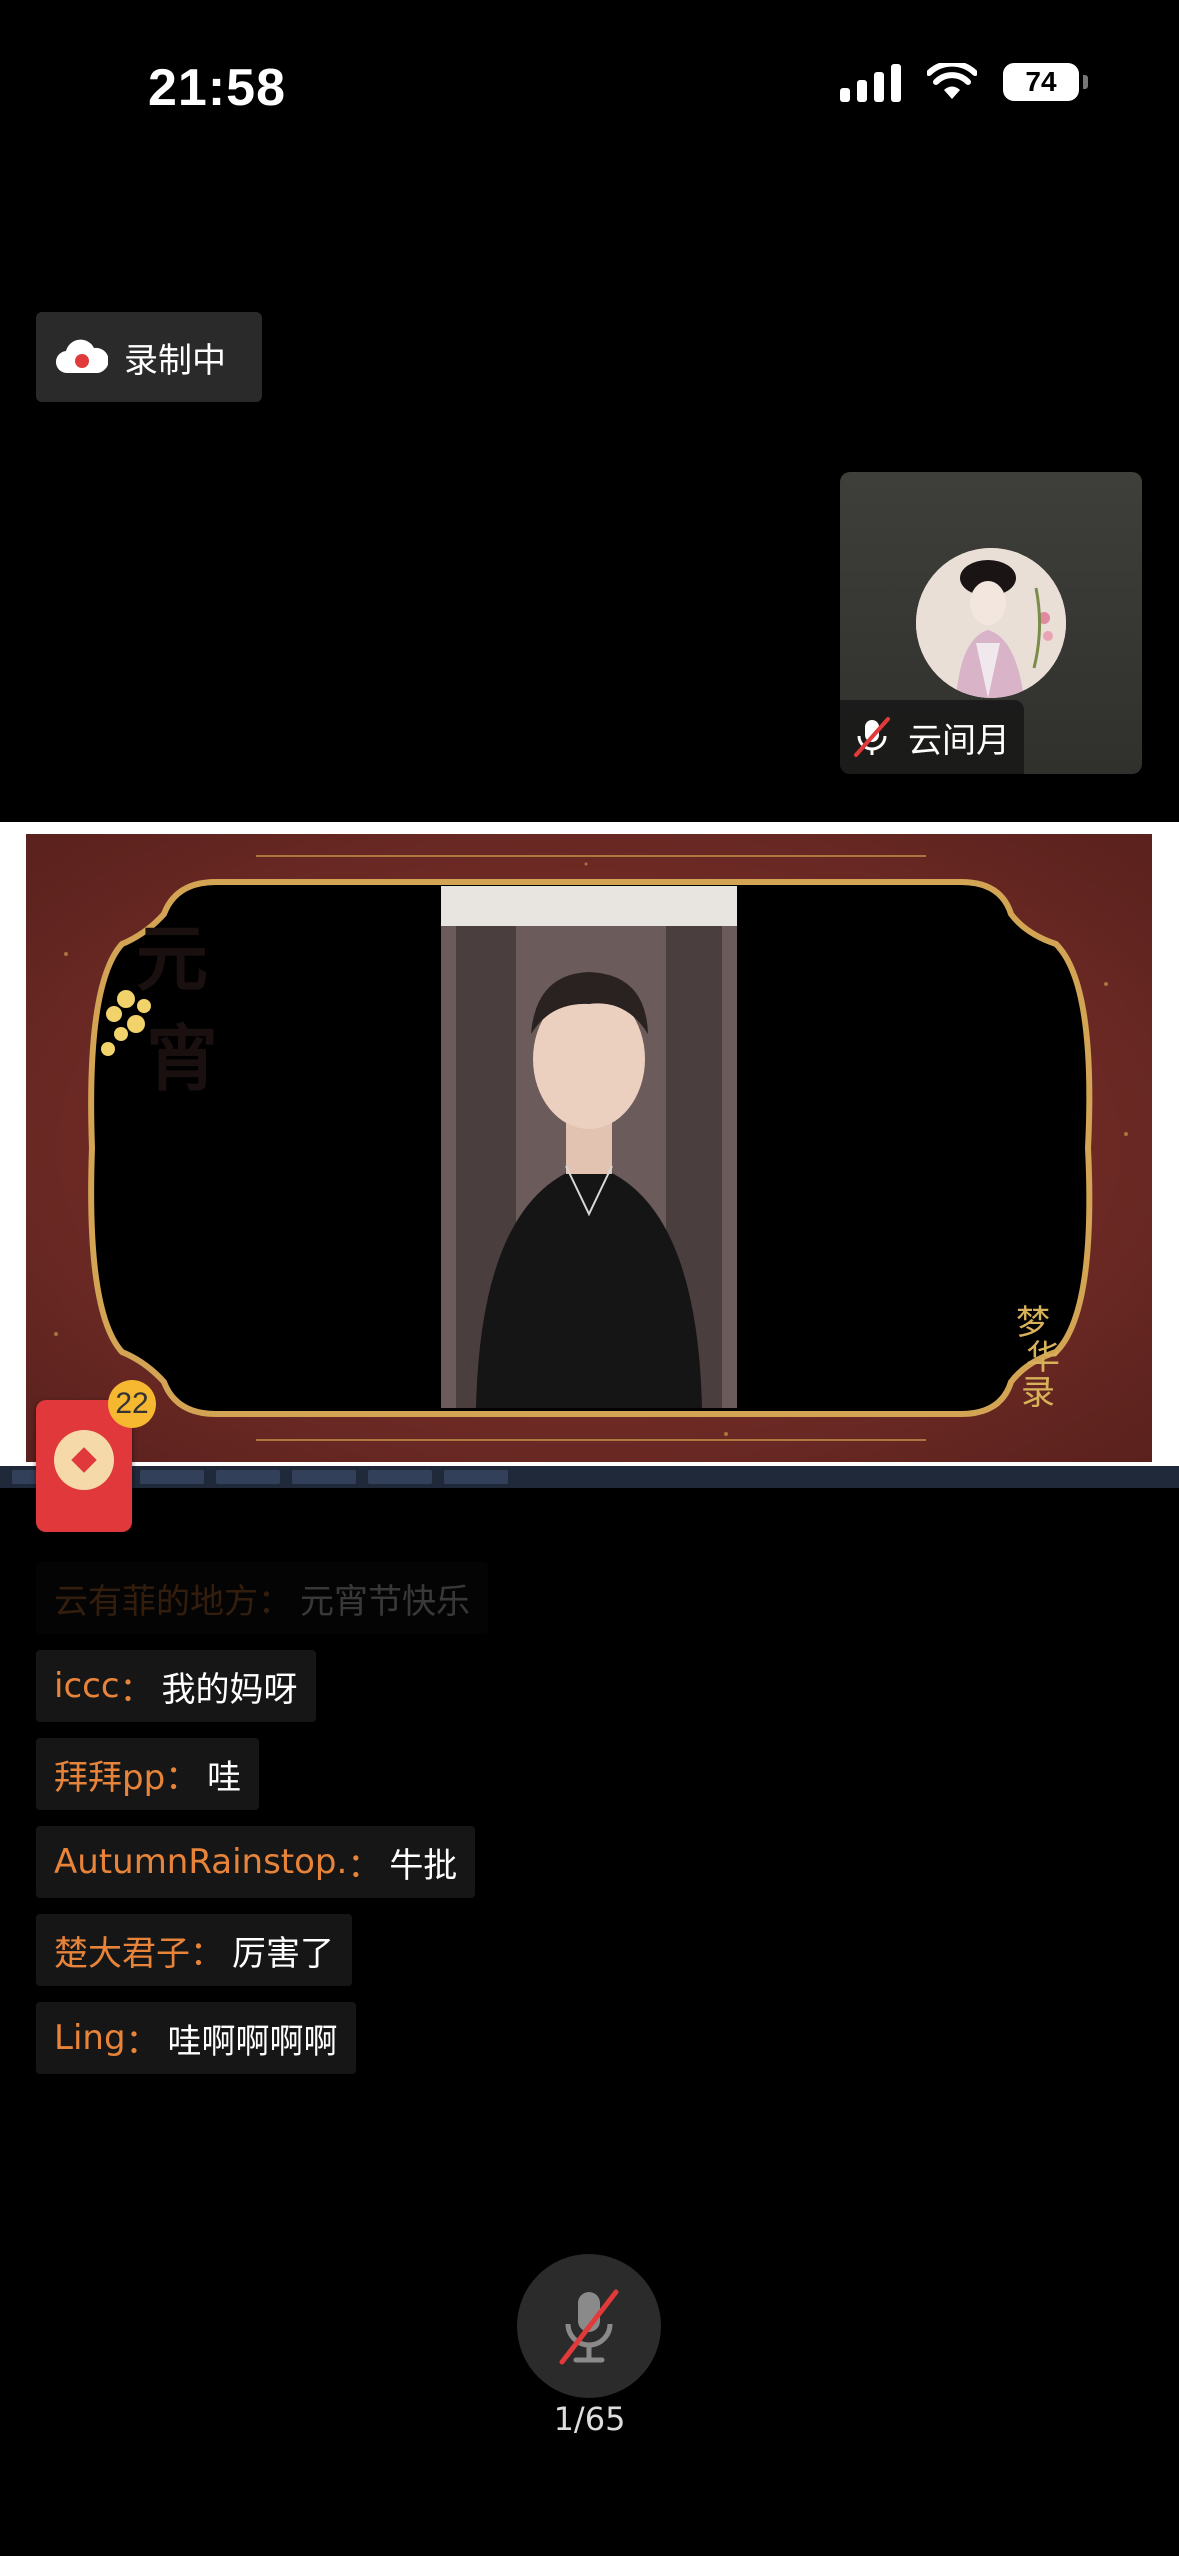 The height and width of the screenshot is (2556, 1179). I want to click on participant-name: 云间月, so click(959, 740).